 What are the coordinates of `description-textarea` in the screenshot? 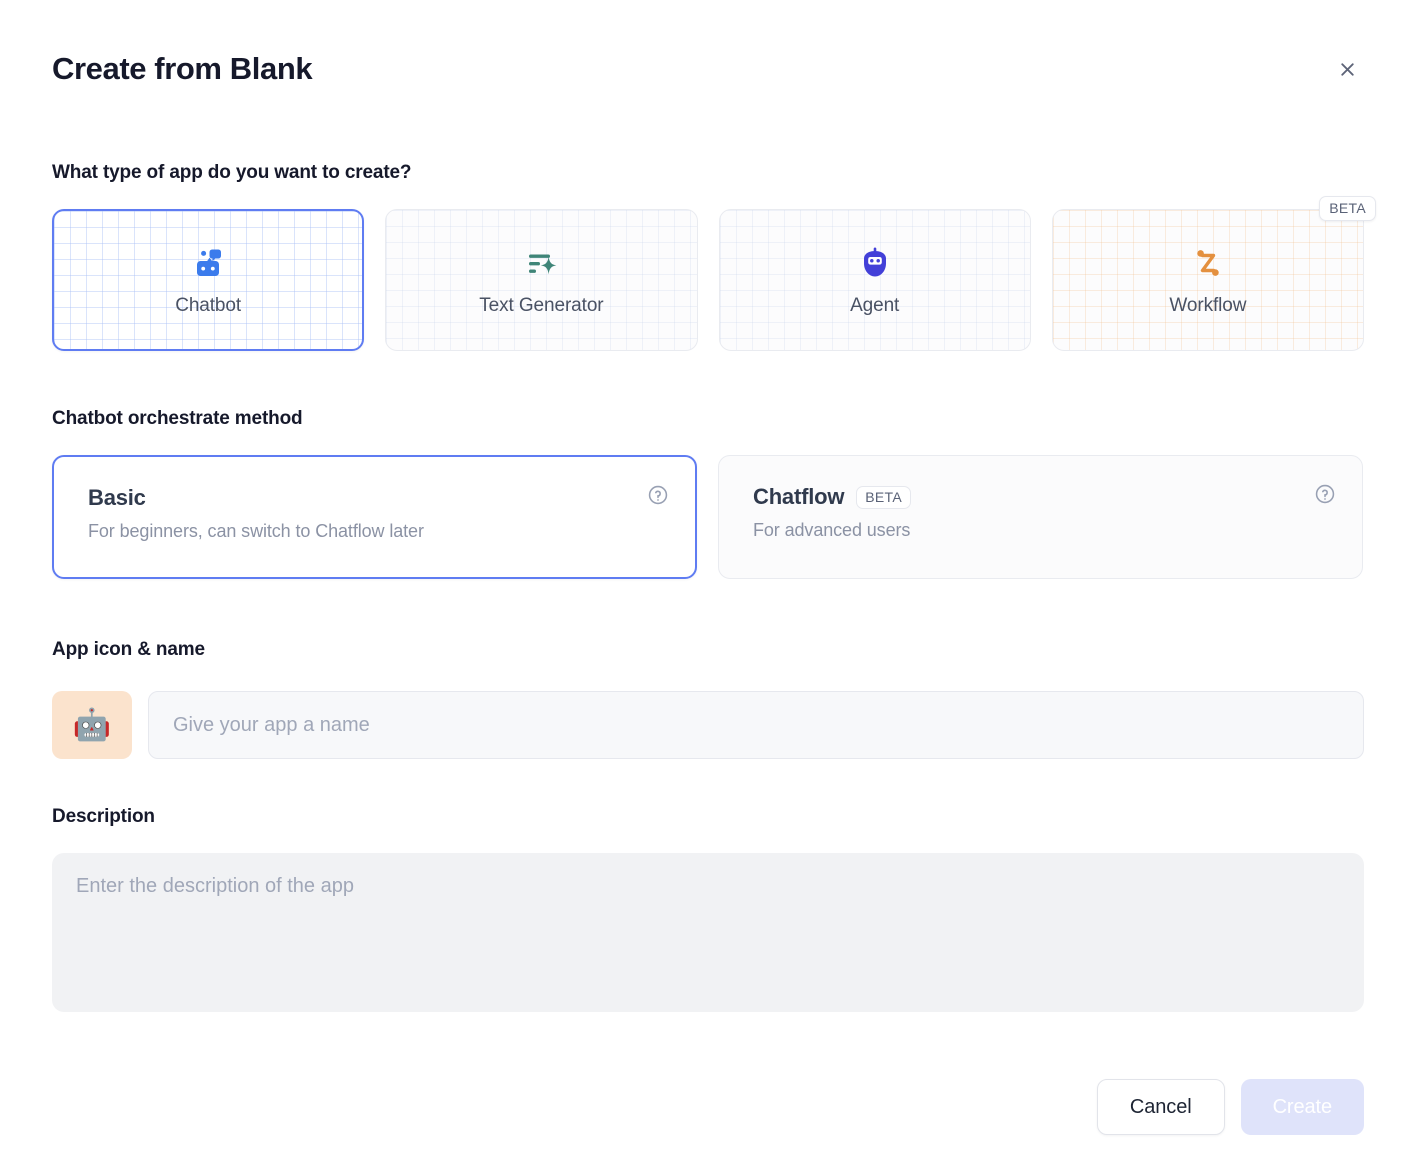 It's located at (708, 932).